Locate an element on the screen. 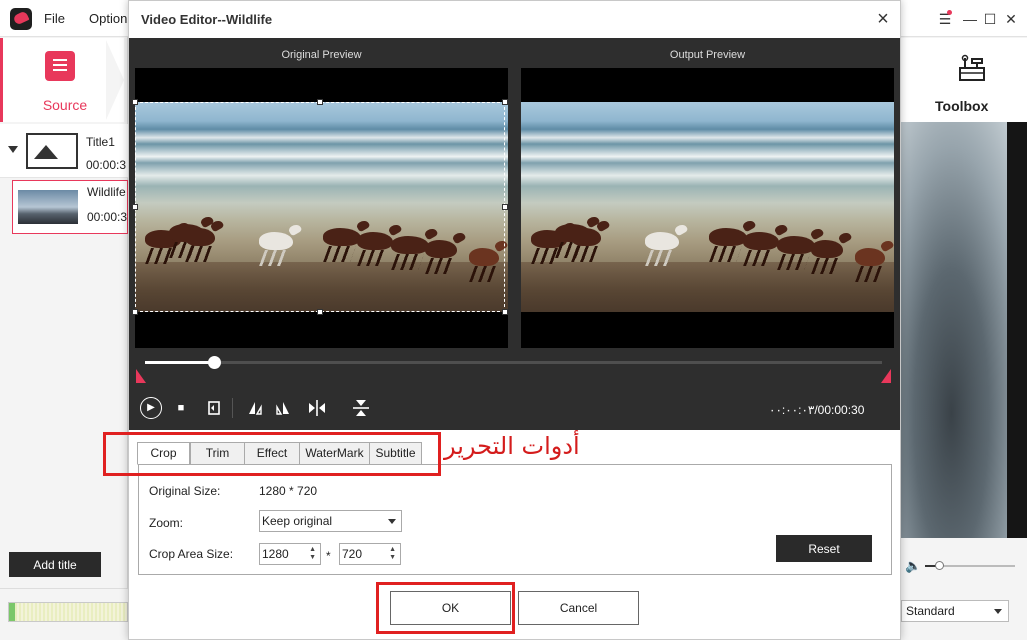 The width and height of the screenshot is (1027, 640). annotation-text: أدوات التحرير is located at coordinates (512, 446).